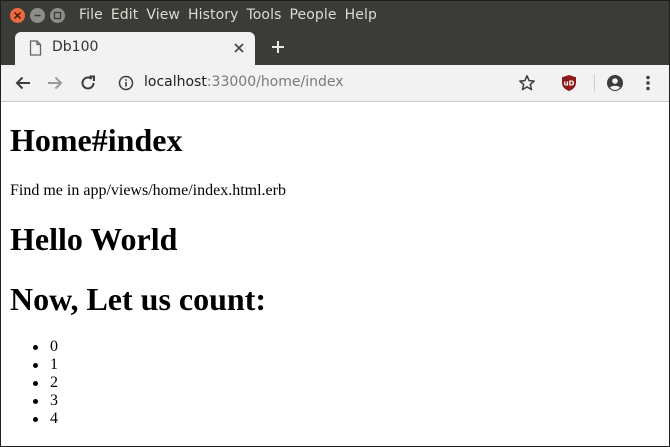 The width and height of the screenshot is (670, 447). What do you see at coordinates (29, 419) in the screenshot?
I see `list-item: 4` at bounding box center [29, 419].